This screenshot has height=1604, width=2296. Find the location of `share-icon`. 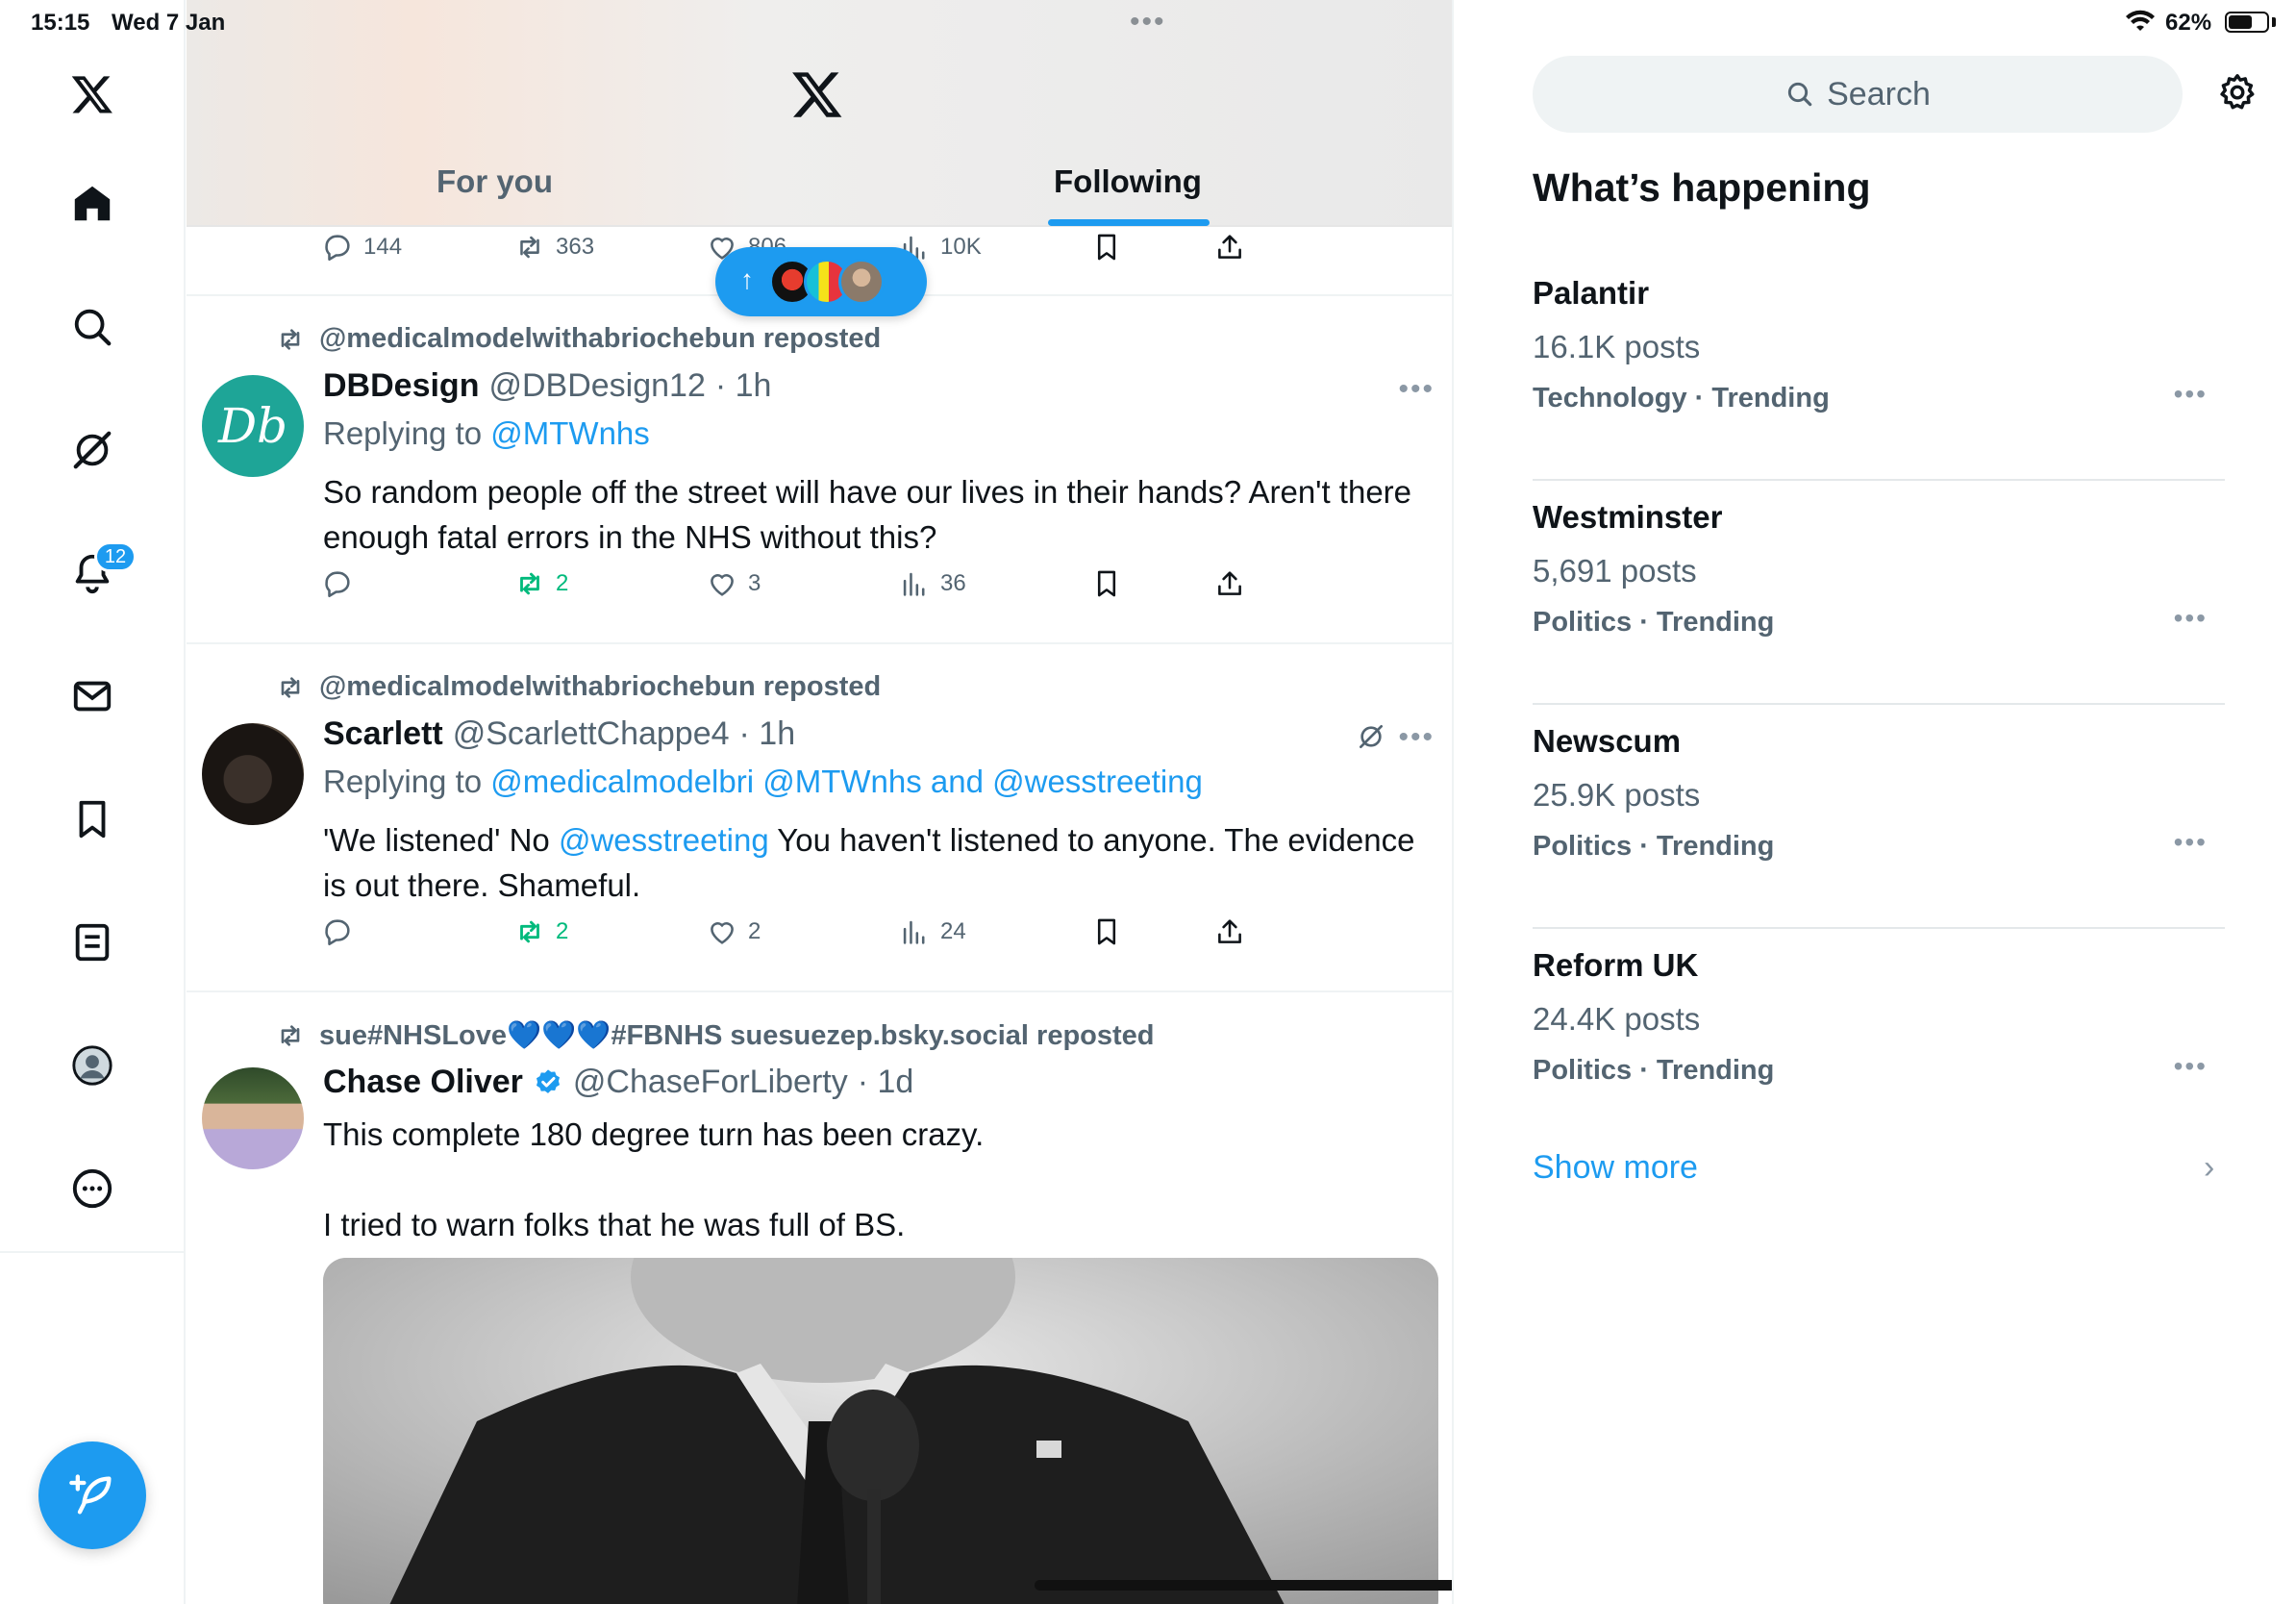

share-icon is located at coordinates (1229, 583).